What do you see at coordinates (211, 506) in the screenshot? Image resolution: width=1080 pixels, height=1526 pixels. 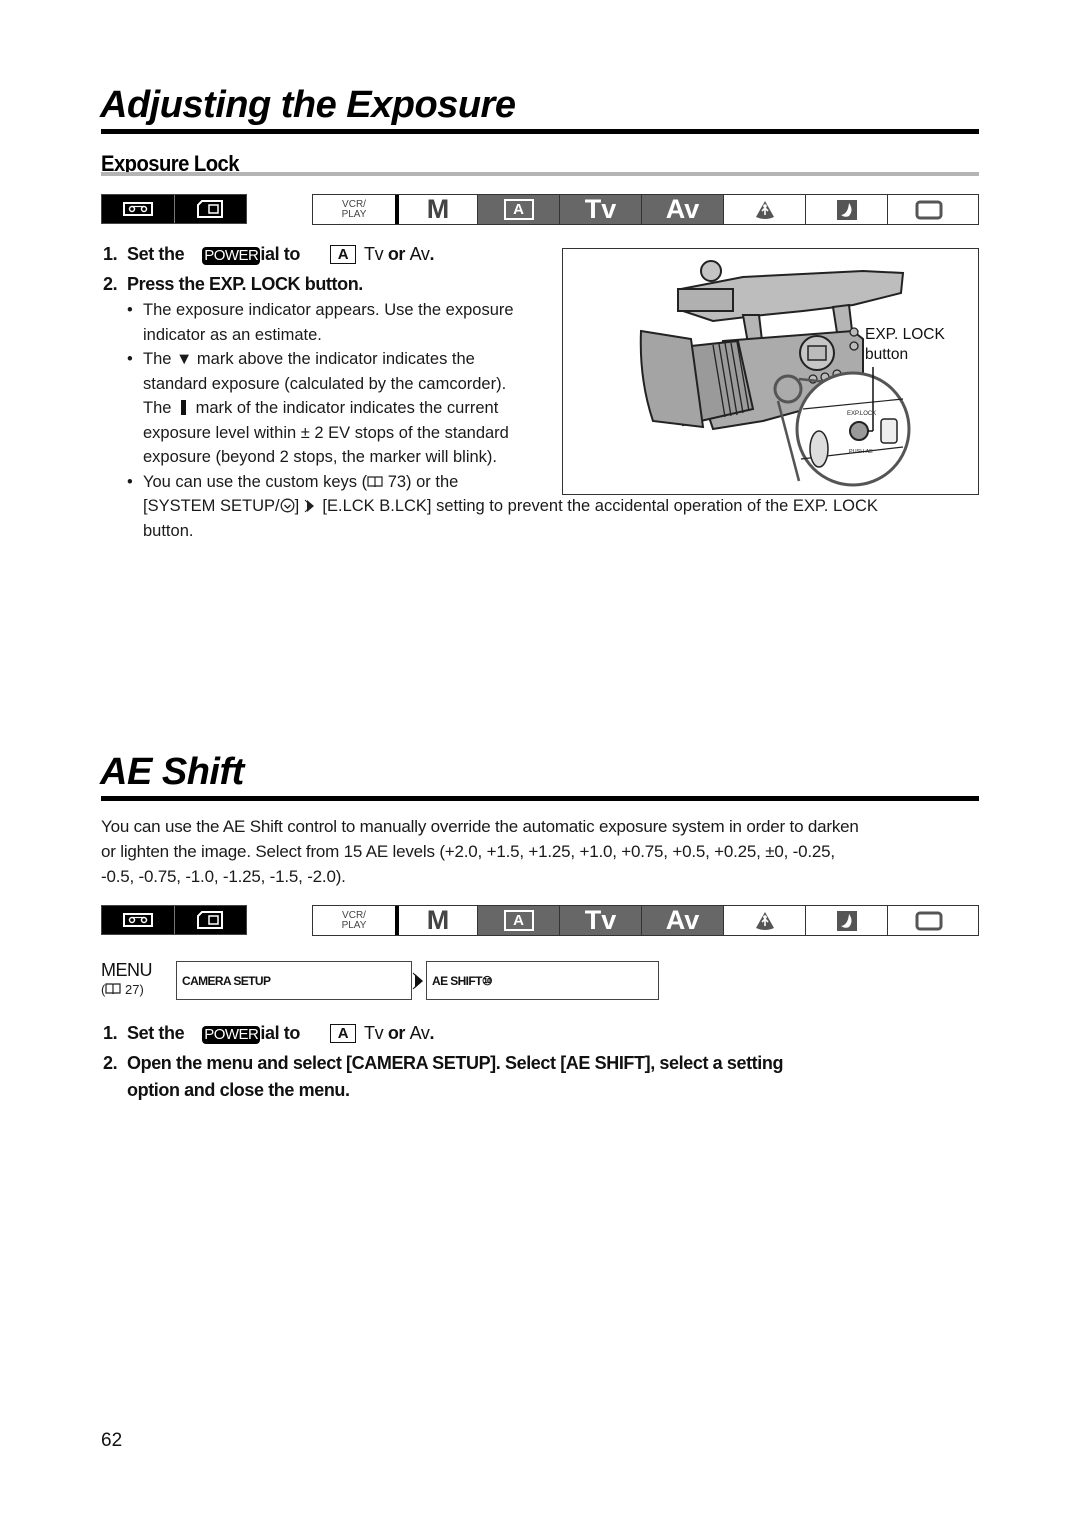 I see `text: [SYSTEM SETUP/` at bounding box center [211, 506].